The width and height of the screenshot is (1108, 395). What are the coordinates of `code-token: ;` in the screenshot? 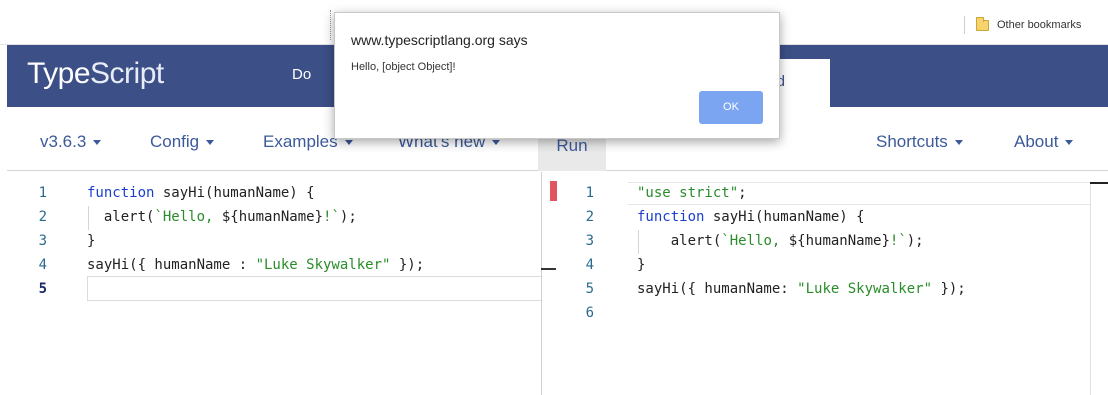 It's located at (742, 193).